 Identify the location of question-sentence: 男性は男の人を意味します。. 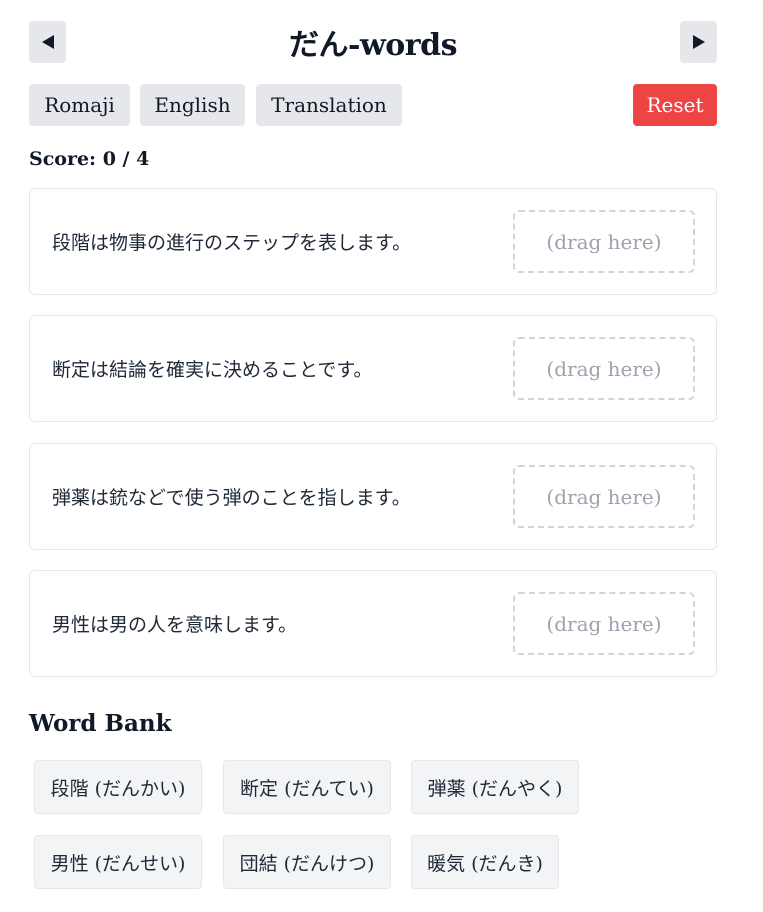
(175, 625).